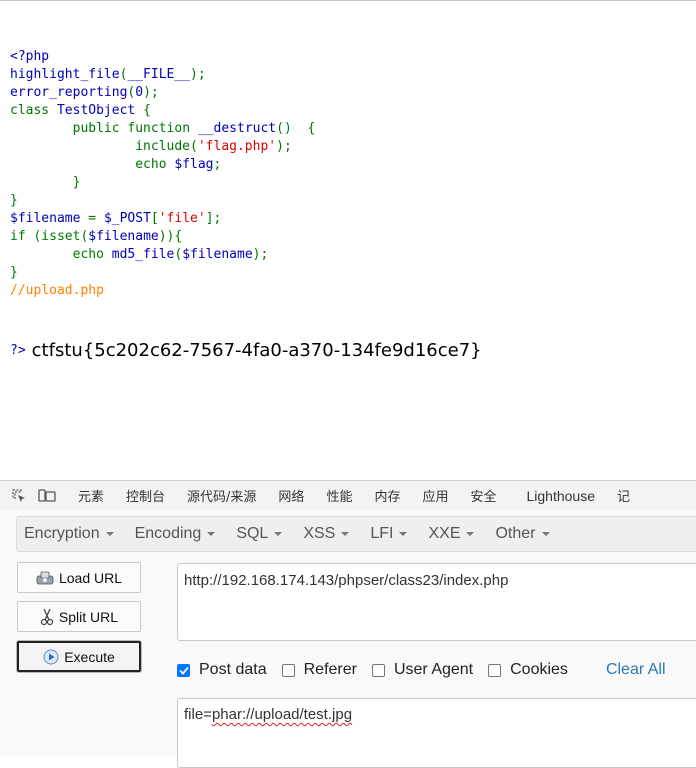  What do you see at coordinates (246, 165) in the screenshot?
I see `source-line: echo $flag;` at bounding box center [246, 165].